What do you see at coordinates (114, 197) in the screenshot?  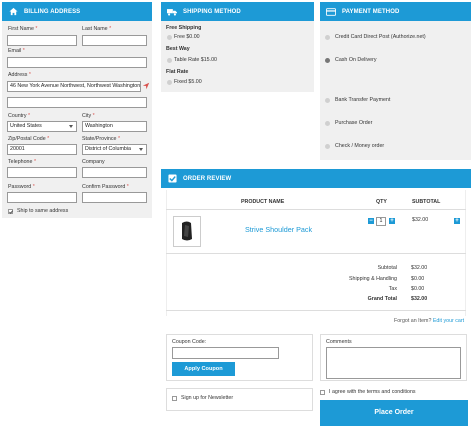 I see `confirm-password-field` at bounding box center [114, 197].